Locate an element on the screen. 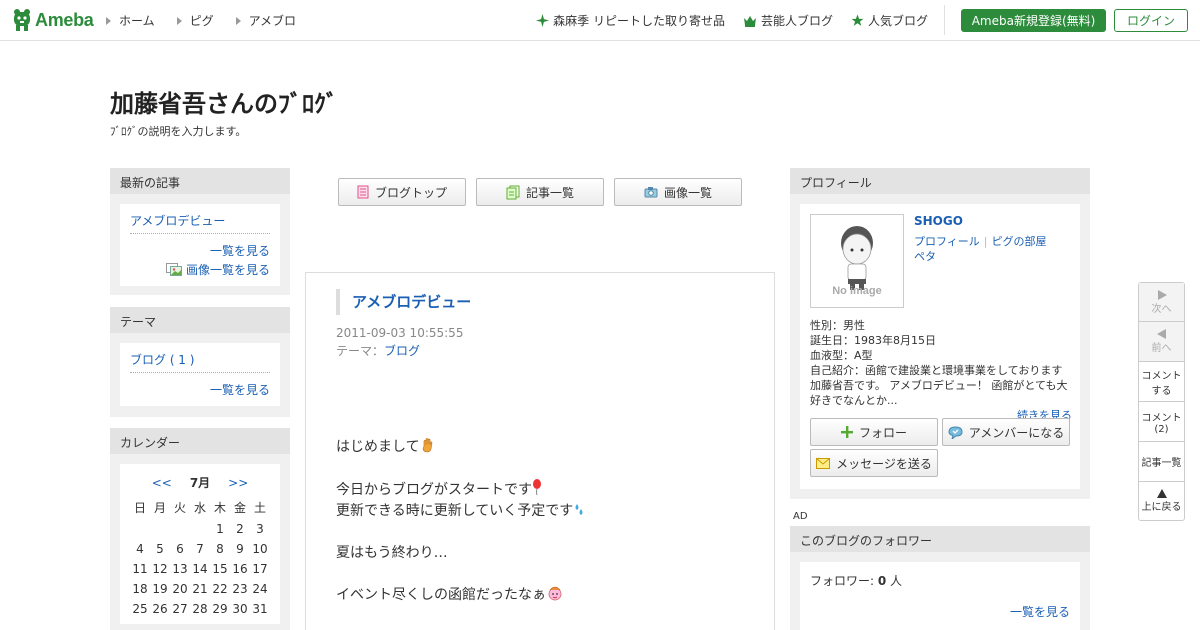 The width and height of the screenshot is (1200, 630). nav-ameblo-label: アメブロ is located at coordinates (272, 21).